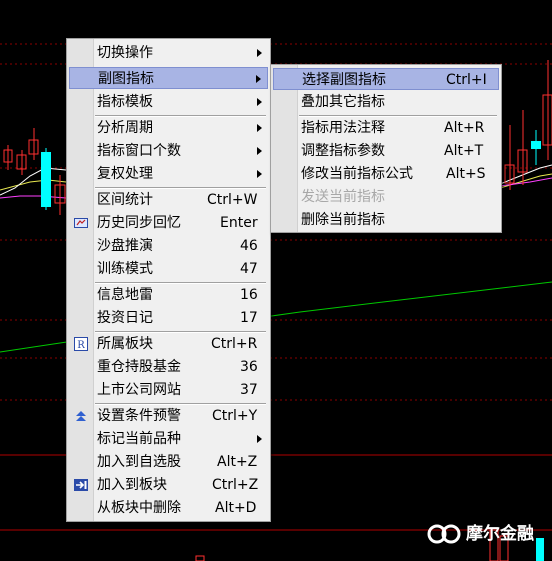 This screenshot has height=561, width=552. I want to click on menu-item-label: 历史同步回忆, so click(139, 223).